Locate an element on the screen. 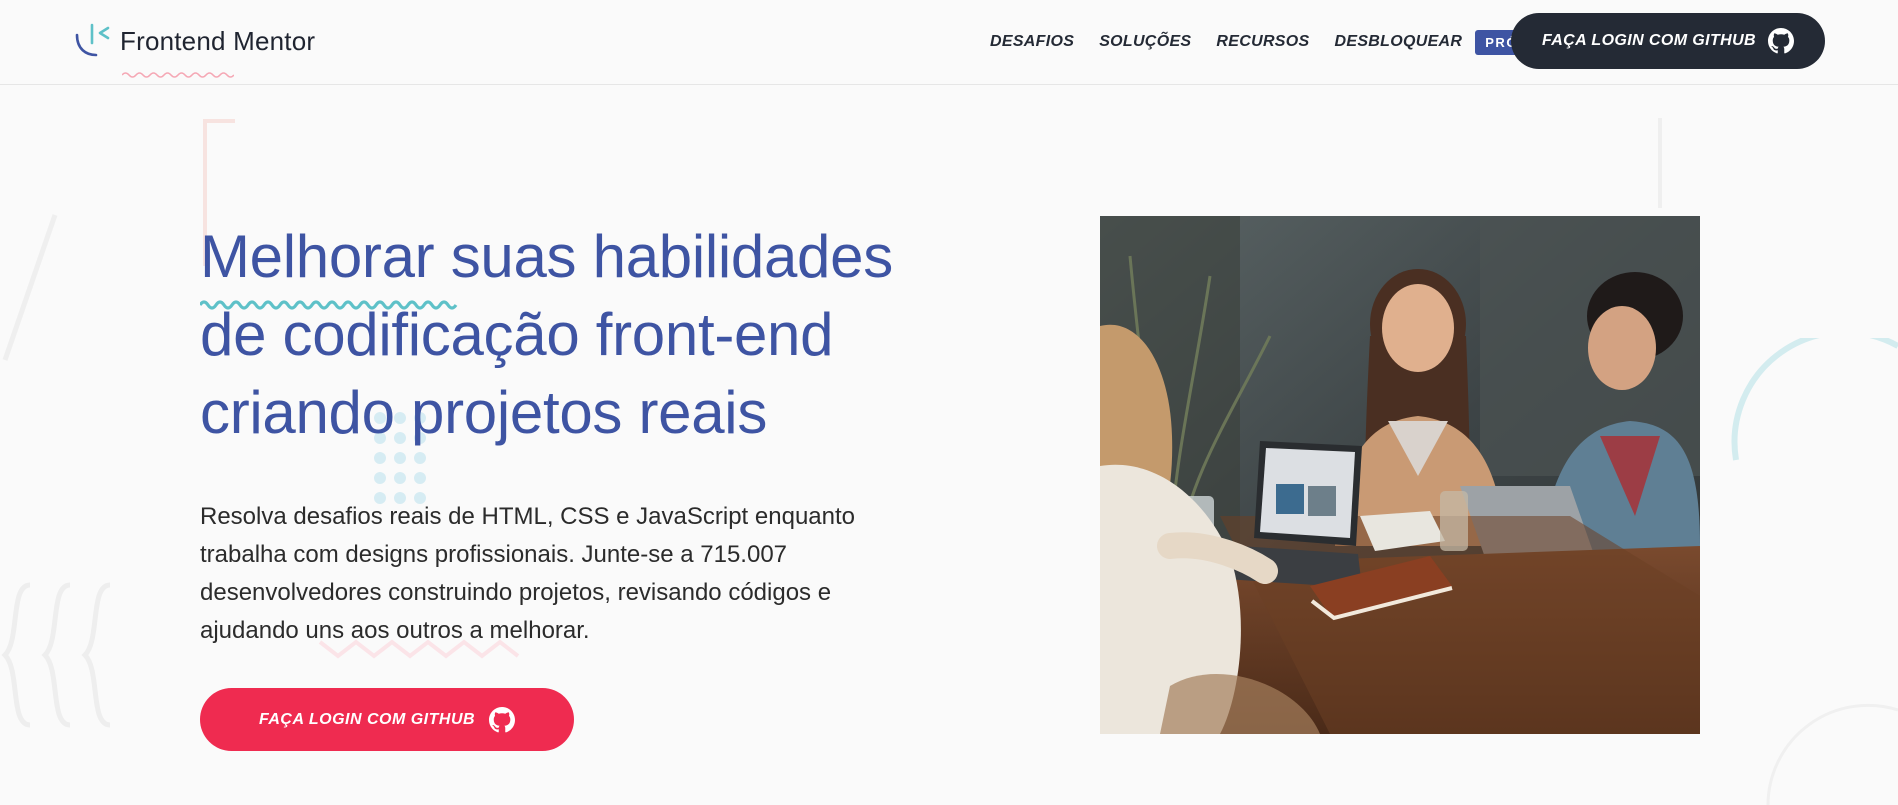 This screenshot has height=805, width=1898. nav-item-desafios: DESAFIOS is located at coordinates (1032, 42).